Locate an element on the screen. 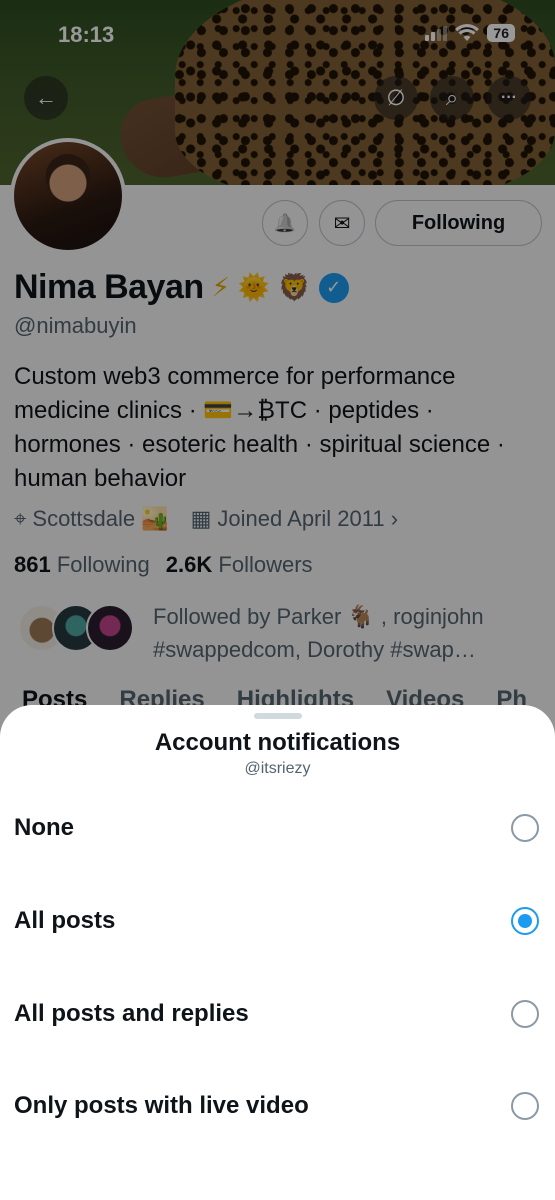 The height and width of the screenshot is (1200, 555). option-label: None is located at coordinates (44, 827).